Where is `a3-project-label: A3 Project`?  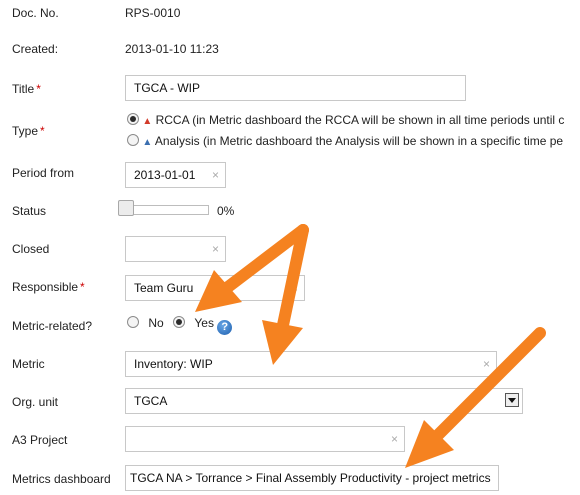 a3-project-label: A3 Project is located at coordinates (40, 440).